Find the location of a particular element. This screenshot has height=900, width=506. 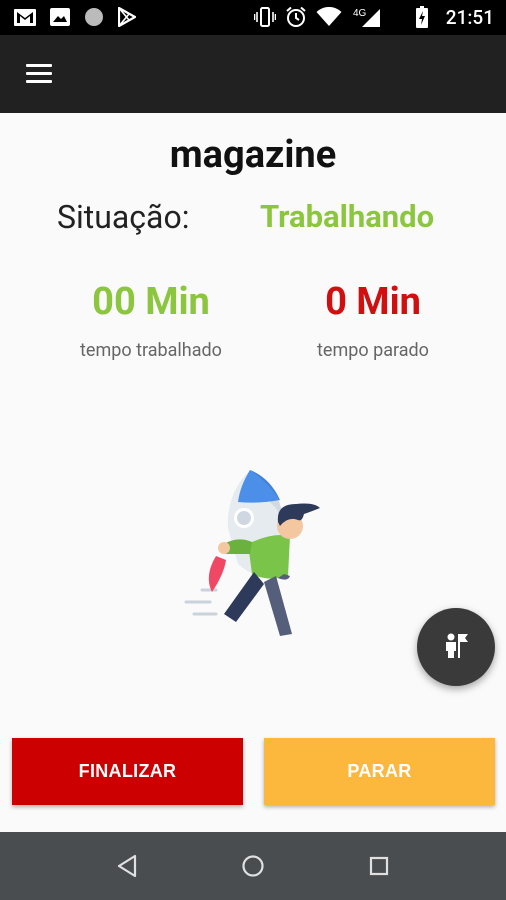

stopped-time-stat: 0 Min tempo parado is located at coordinates (373, 320).